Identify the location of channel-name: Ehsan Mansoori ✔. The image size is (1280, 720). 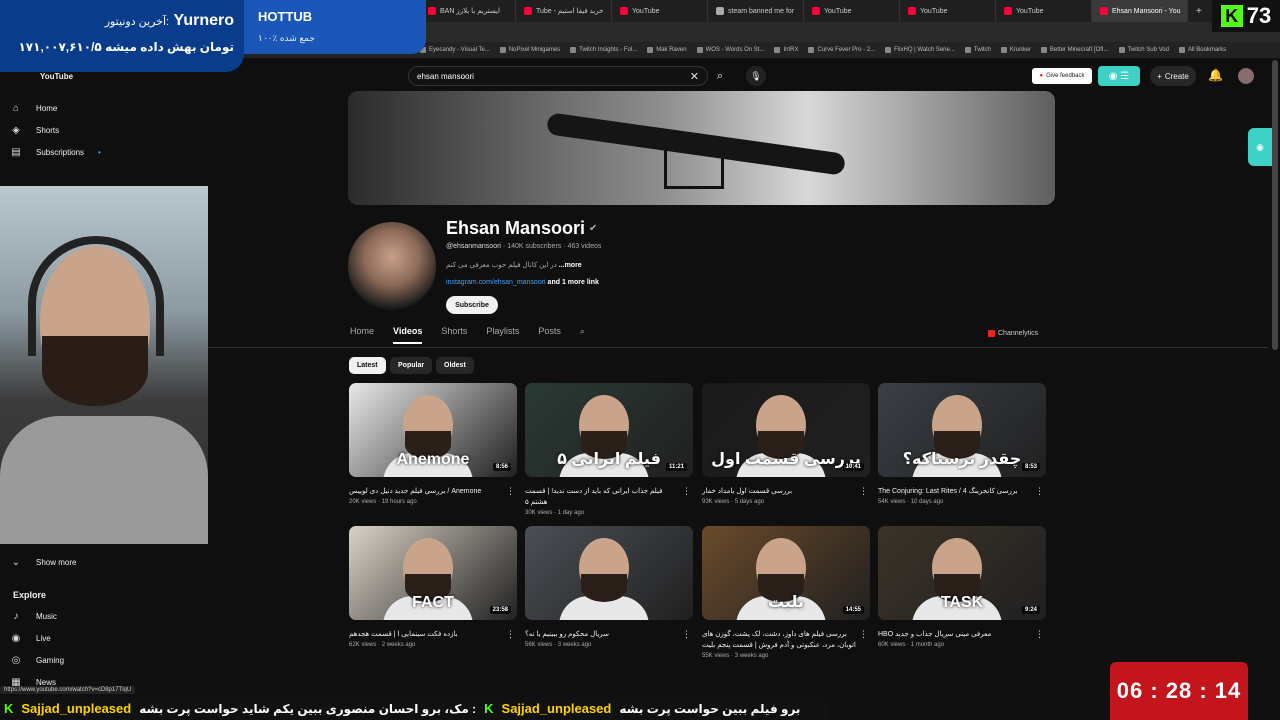
(522, 228).